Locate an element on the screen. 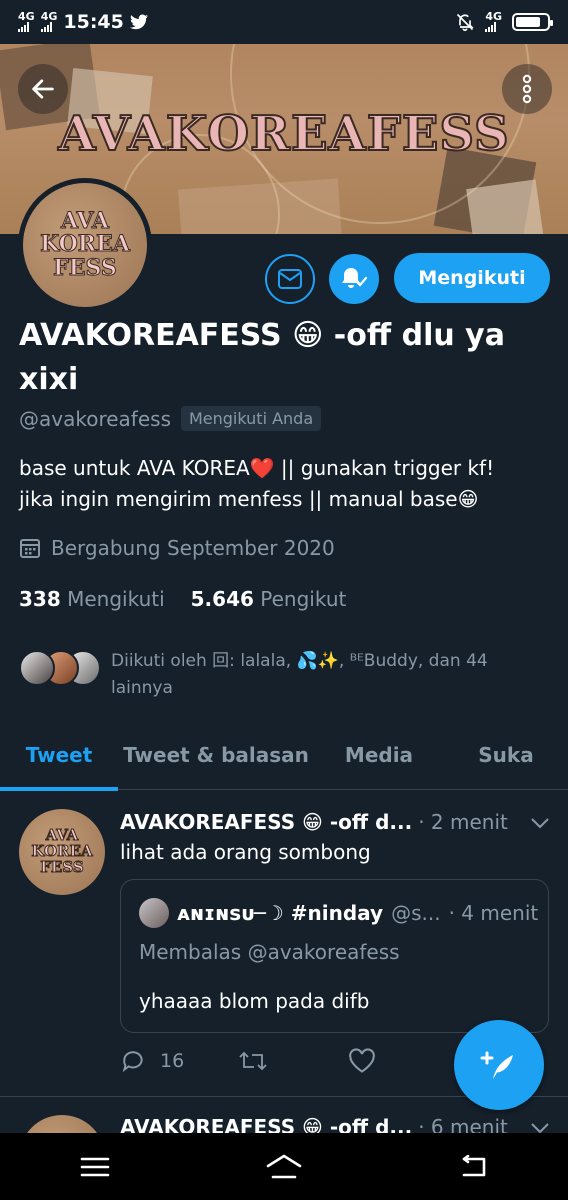  arrow-left-icon is located at coordinates (43, 89).